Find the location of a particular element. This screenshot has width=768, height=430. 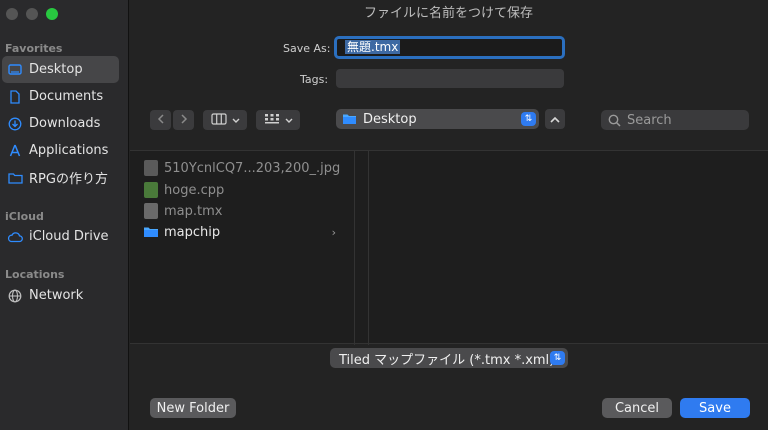

save-button: Save is located at coordinates (715, 408).